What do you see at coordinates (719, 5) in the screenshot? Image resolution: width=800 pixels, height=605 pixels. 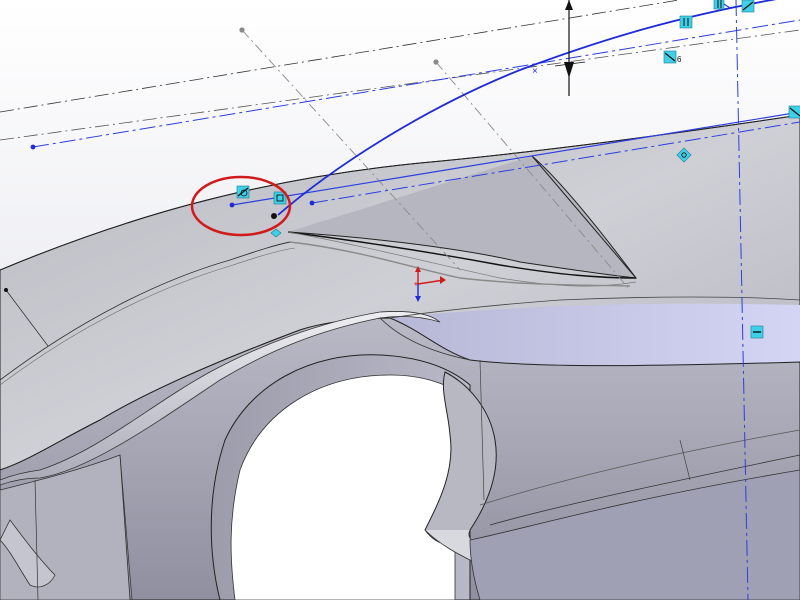 I see `coincident-top-icon` at bounding box center [719, 5].